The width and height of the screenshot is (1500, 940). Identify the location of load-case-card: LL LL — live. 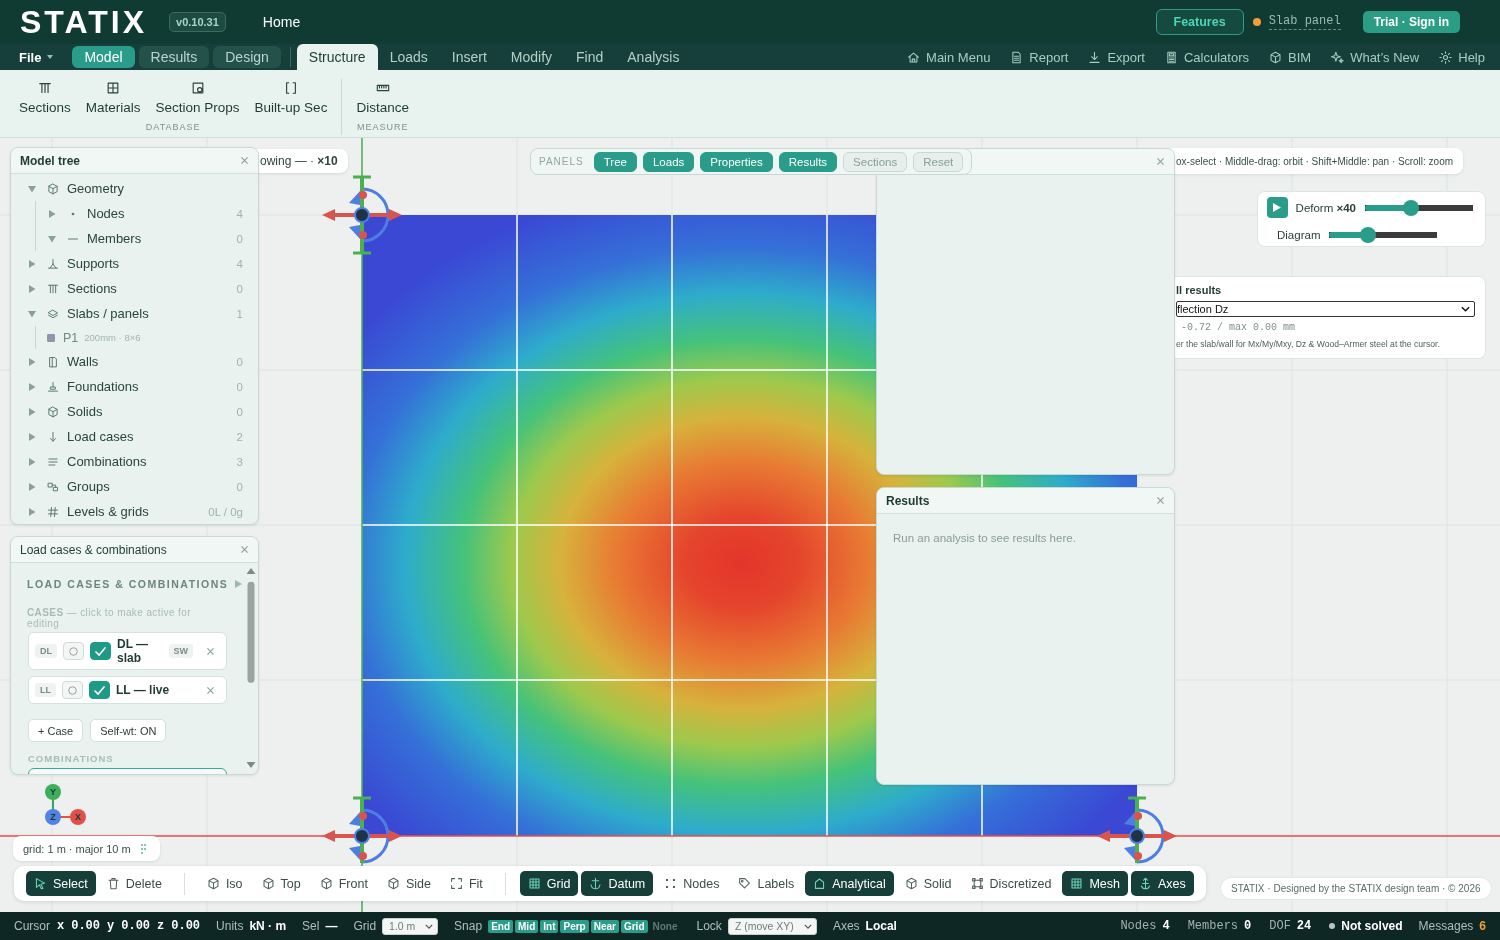
(127, 690).